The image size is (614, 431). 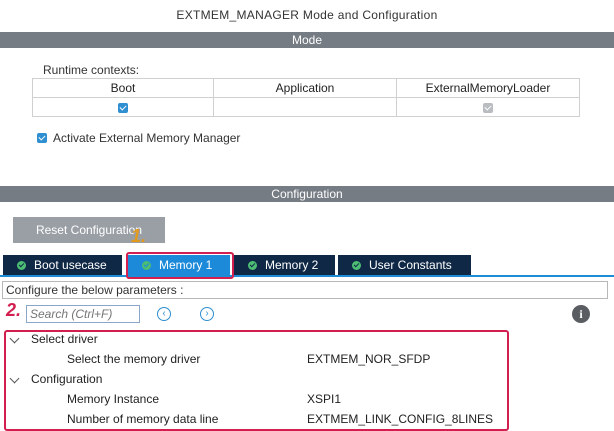 What do you see at coordinates (180, 265) in the screenshot?
I see `memory-1-tab-highlight` at bounding box center [180, 265].